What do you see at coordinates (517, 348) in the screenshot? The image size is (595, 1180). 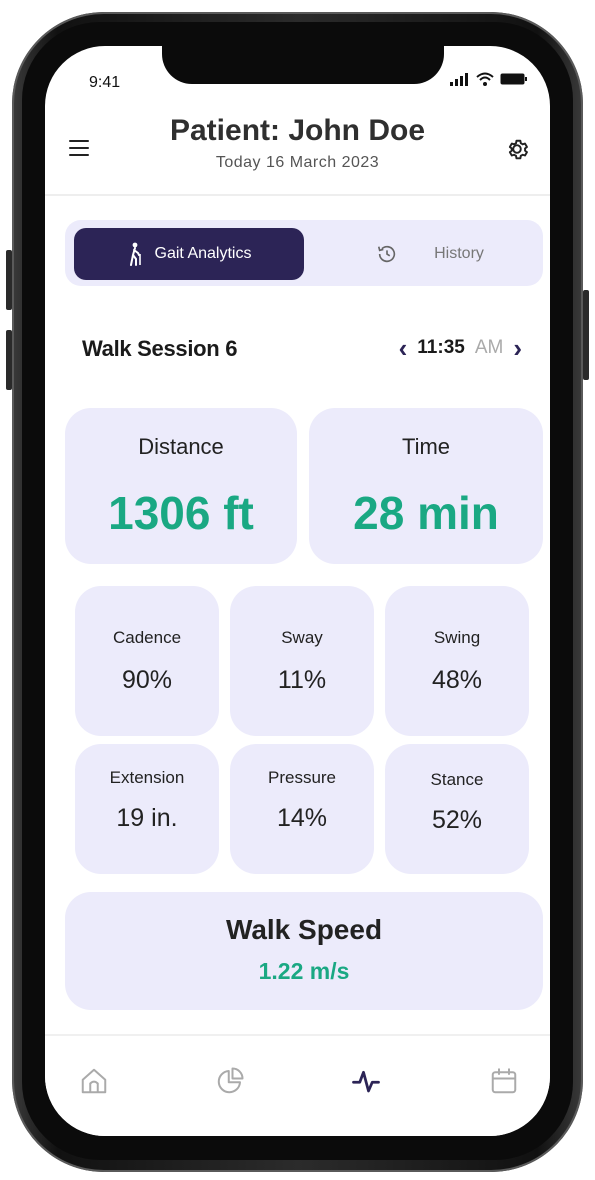 I see `chevron-right-icon: ›` at bounding box center [517, 348].